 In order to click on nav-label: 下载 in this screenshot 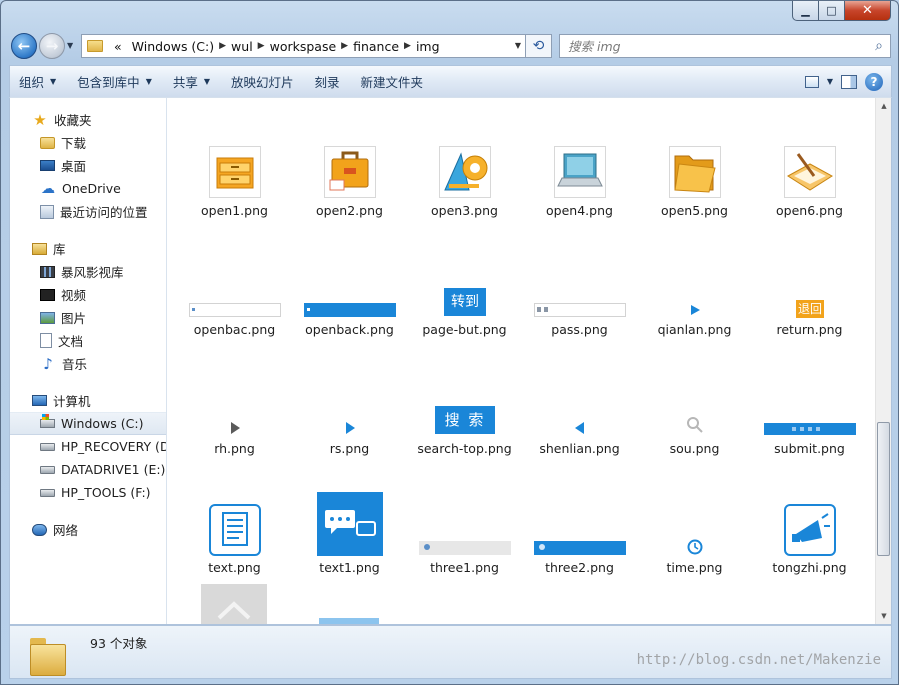, I will do `click(74, 143)`.